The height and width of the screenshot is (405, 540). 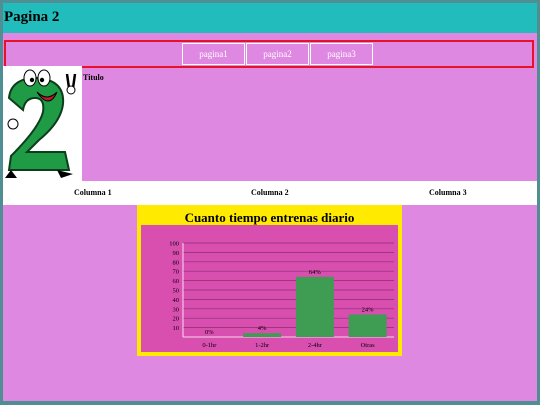 What do you see at coordinates (176, 319) in the screenshot?
I see `y-tick-label: 20` at bounding box center [176, 319].